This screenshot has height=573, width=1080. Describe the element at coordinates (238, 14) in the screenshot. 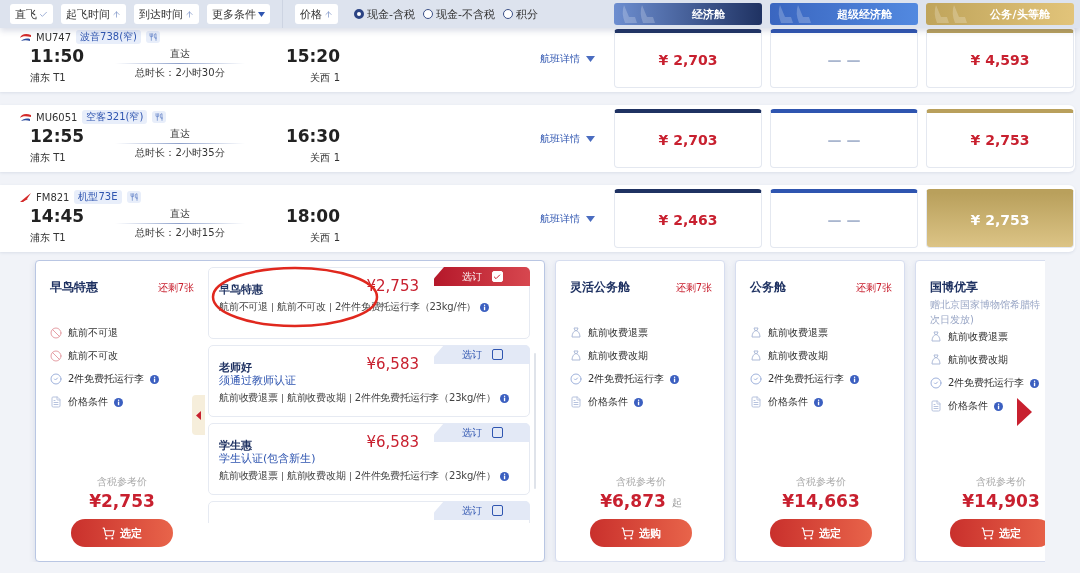

I see `filter-button: 更多条件` at that location.